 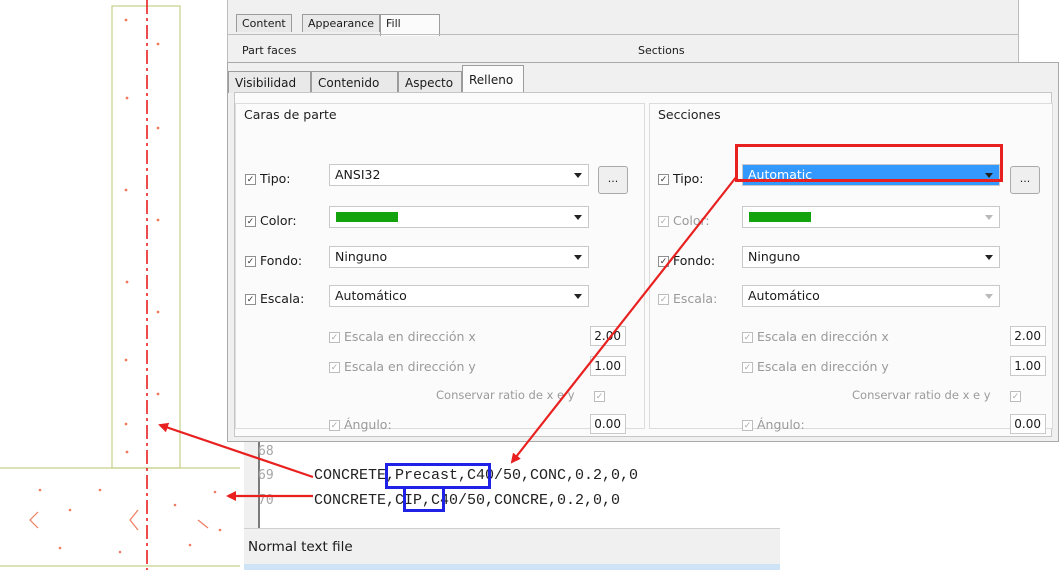 I want to click on section-color-label: Color:, so click(x=691, y=220).